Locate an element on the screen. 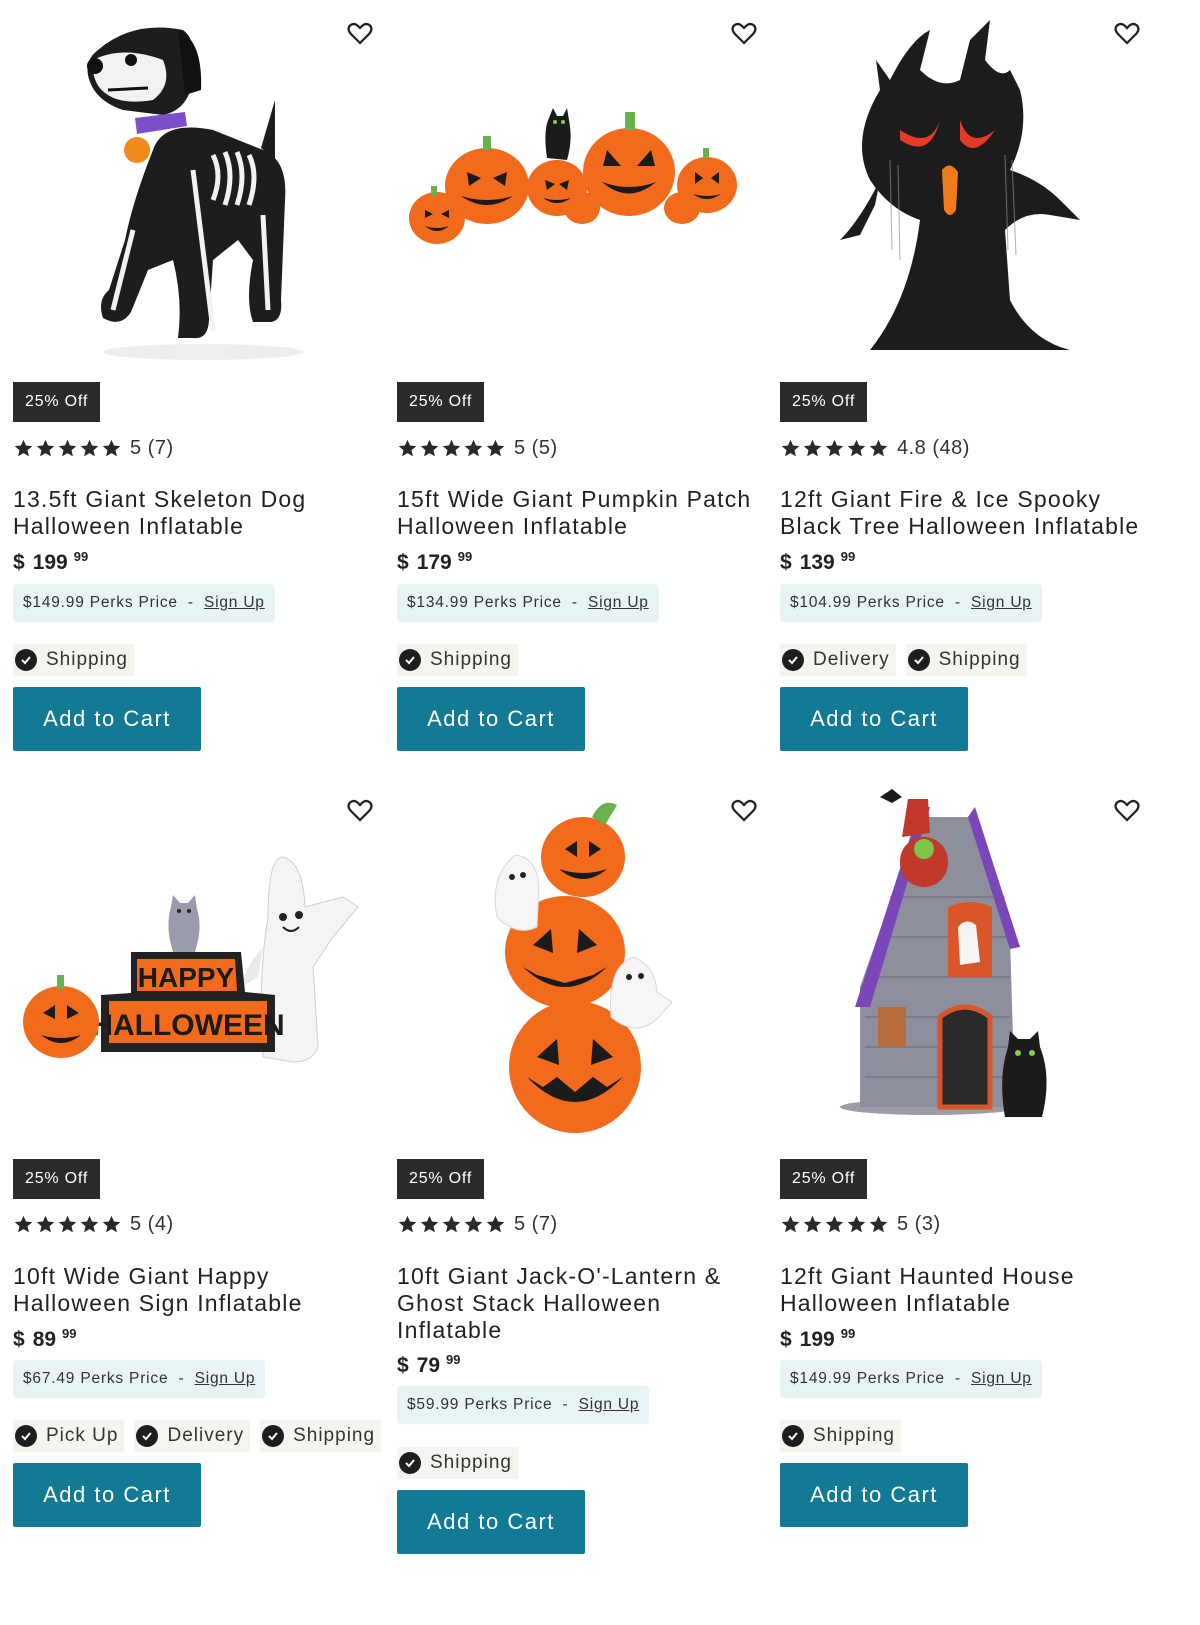 This screenshot has height=1625, width=1200. fulfillment-options: Shipping is located at coordinates (73, 660).